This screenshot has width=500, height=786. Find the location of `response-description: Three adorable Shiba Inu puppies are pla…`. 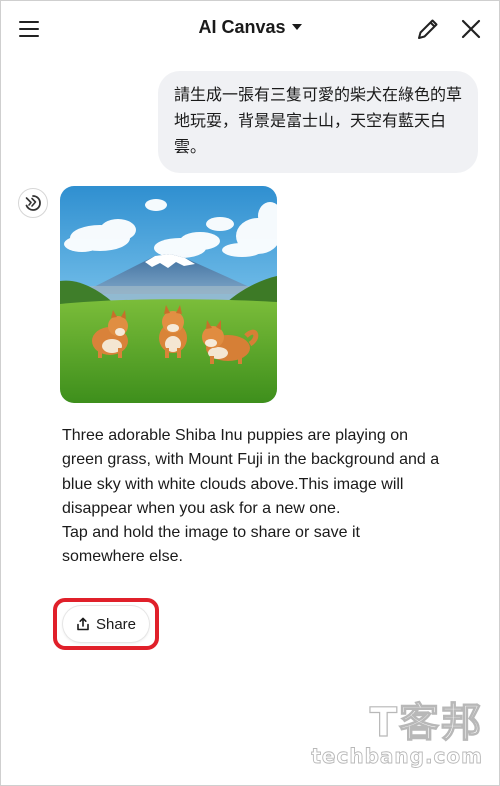

response-description: Three adorable Shiba Inu puppies are pla… is located at coordinates (251, 472).